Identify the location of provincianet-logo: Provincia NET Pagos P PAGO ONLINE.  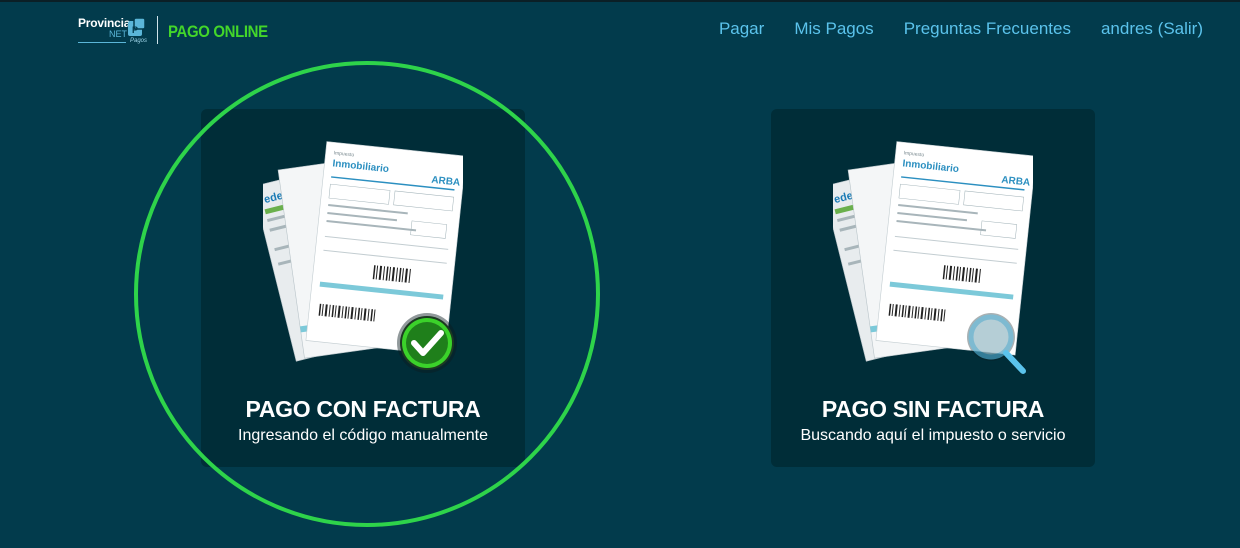
(179, 32).